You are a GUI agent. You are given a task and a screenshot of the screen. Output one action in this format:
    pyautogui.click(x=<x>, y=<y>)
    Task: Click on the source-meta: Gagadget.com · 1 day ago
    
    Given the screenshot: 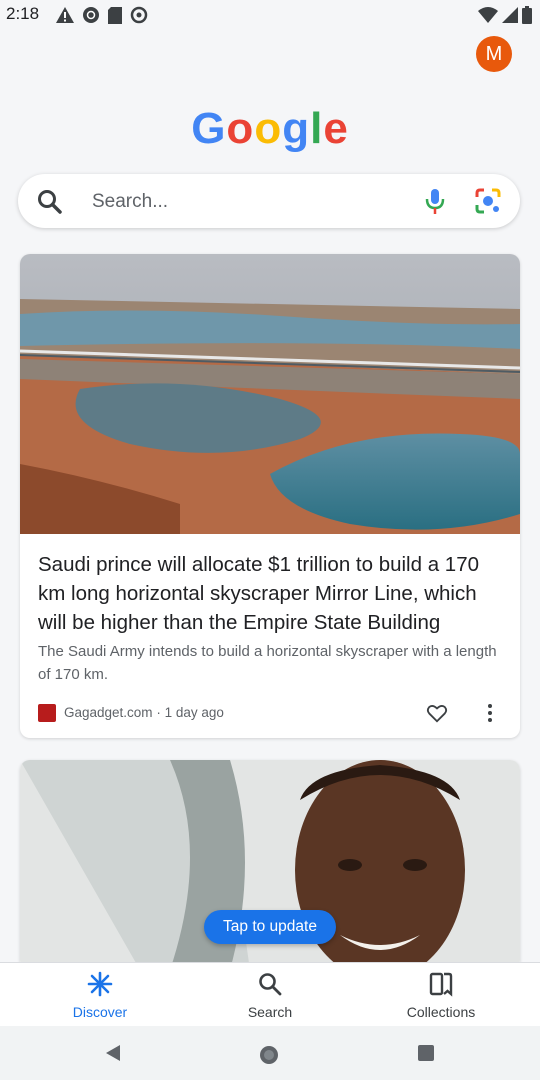 What is the action you would take?
    pyautogui.click(x=144, y=712)
    